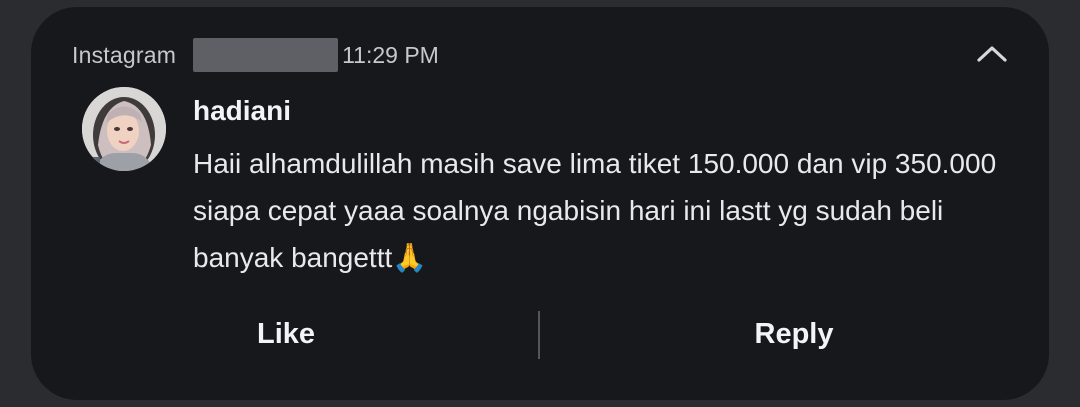 This screenshot has width=1080, height=407. What do you see at coordinates (539, 335) in the screenshot?
I see `action-divider` at bounding box center [539, 335].